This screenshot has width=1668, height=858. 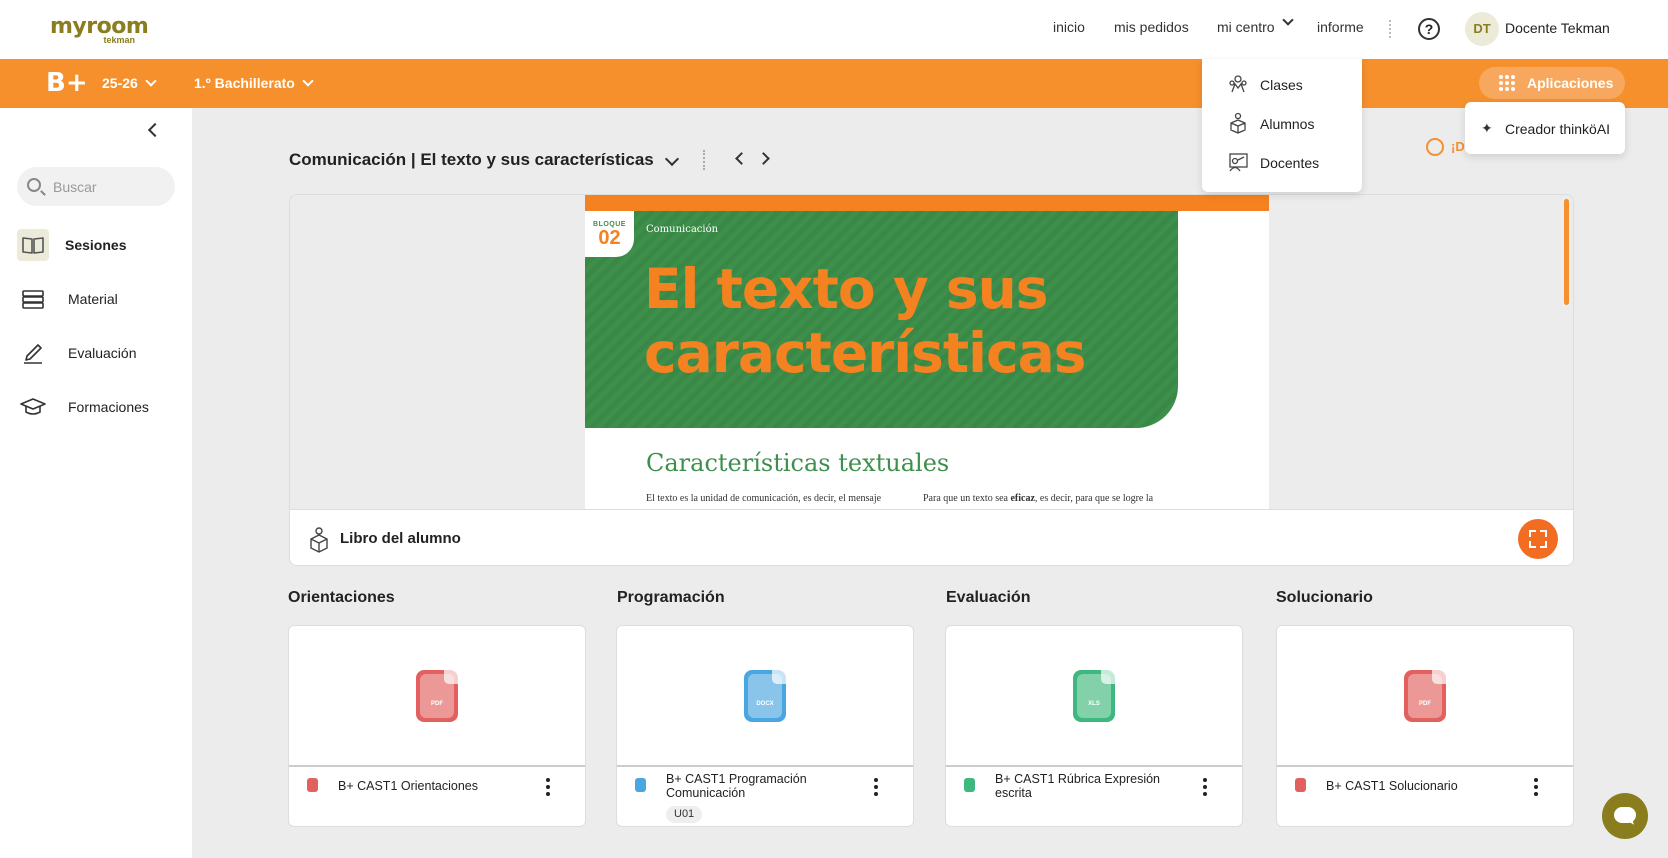 I want to click on docx-file-icon: DOCX, so click(x=765, y=696).